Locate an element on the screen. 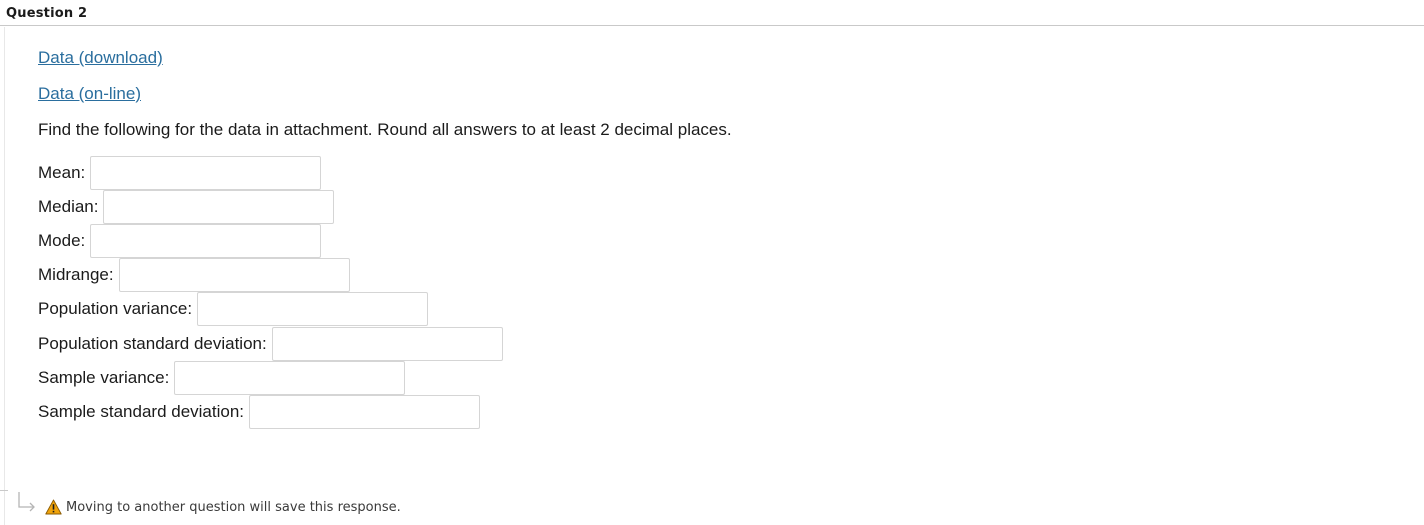  field-row-median: Median: is located at coordinates (186, 207).